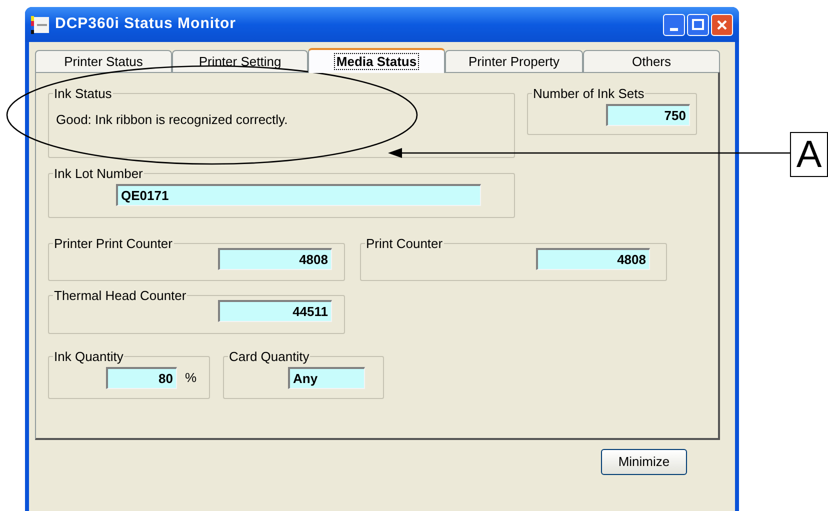 The height and width of the screenshot is (511, 828). Describe the element at coordinates (113, 243) in the screenshot. I see `group-label: Printer Print Counter` at that location.